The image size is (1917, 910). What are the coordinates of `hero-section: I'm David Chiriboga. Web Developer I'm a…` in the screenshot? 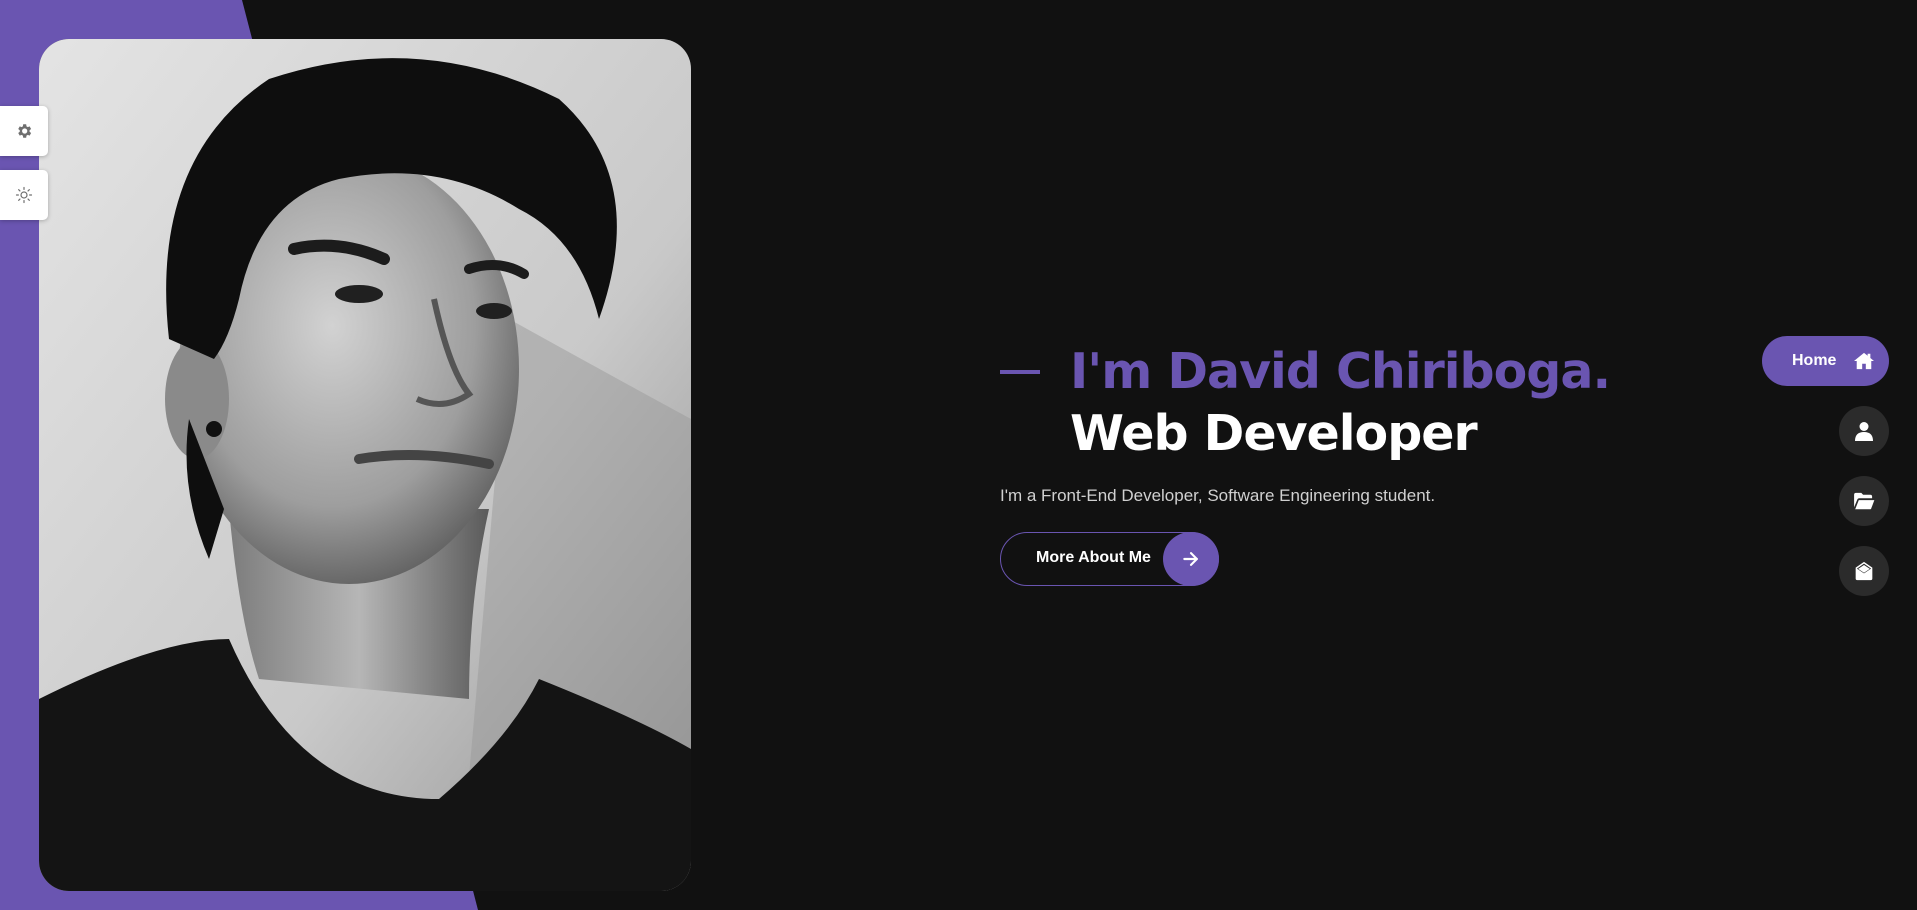 It's located at (1310, 463).